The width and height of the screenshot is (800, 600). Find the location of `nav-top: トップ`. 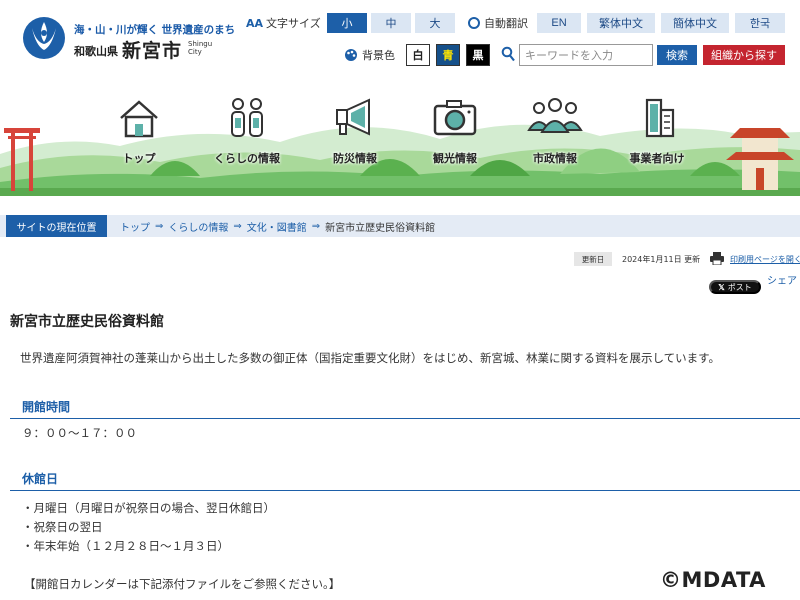

nav-top: トップ is located at coordinates (139, 130).